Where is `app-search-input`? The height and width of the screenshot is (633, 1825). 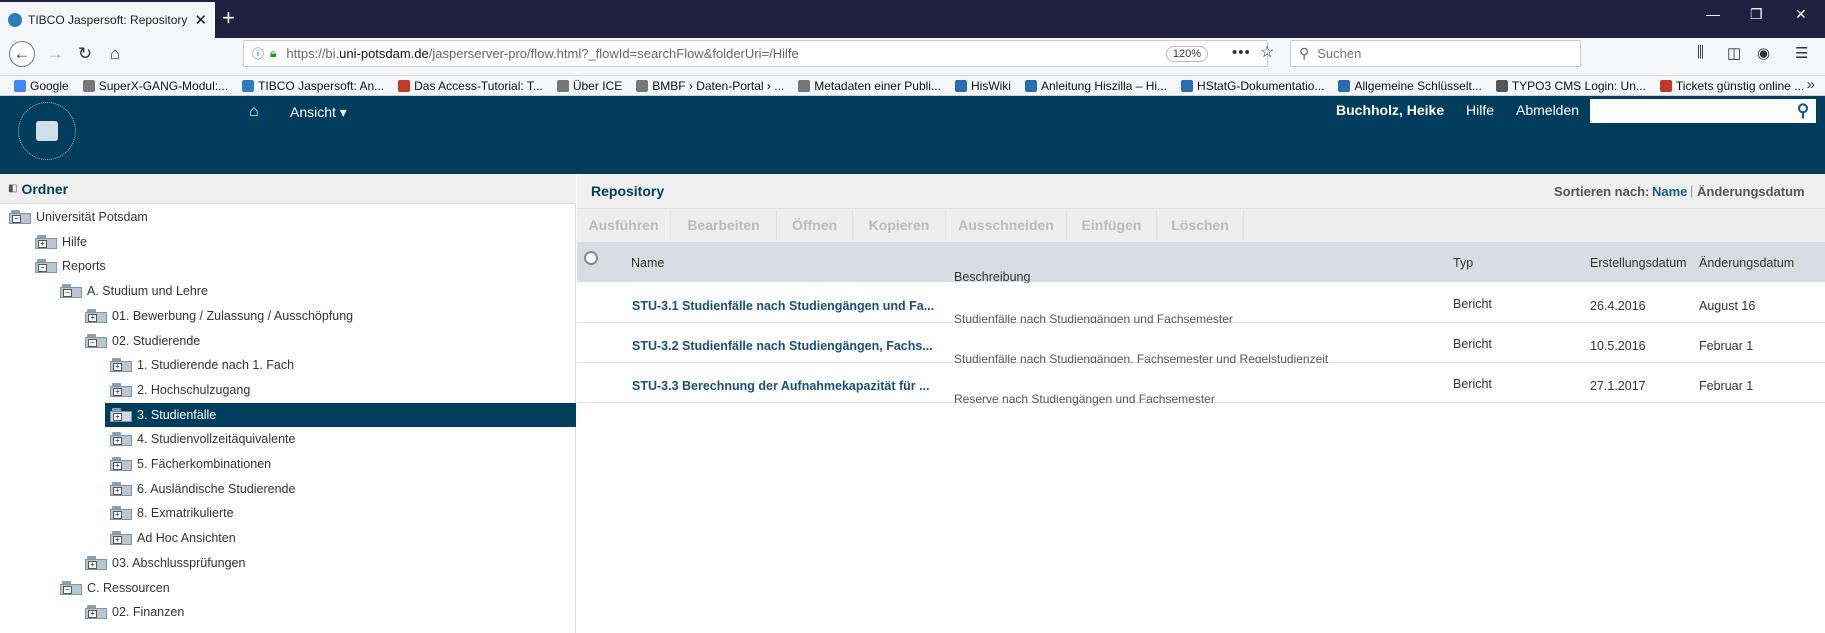 app-search-input is located at coordinates (1703, 111).